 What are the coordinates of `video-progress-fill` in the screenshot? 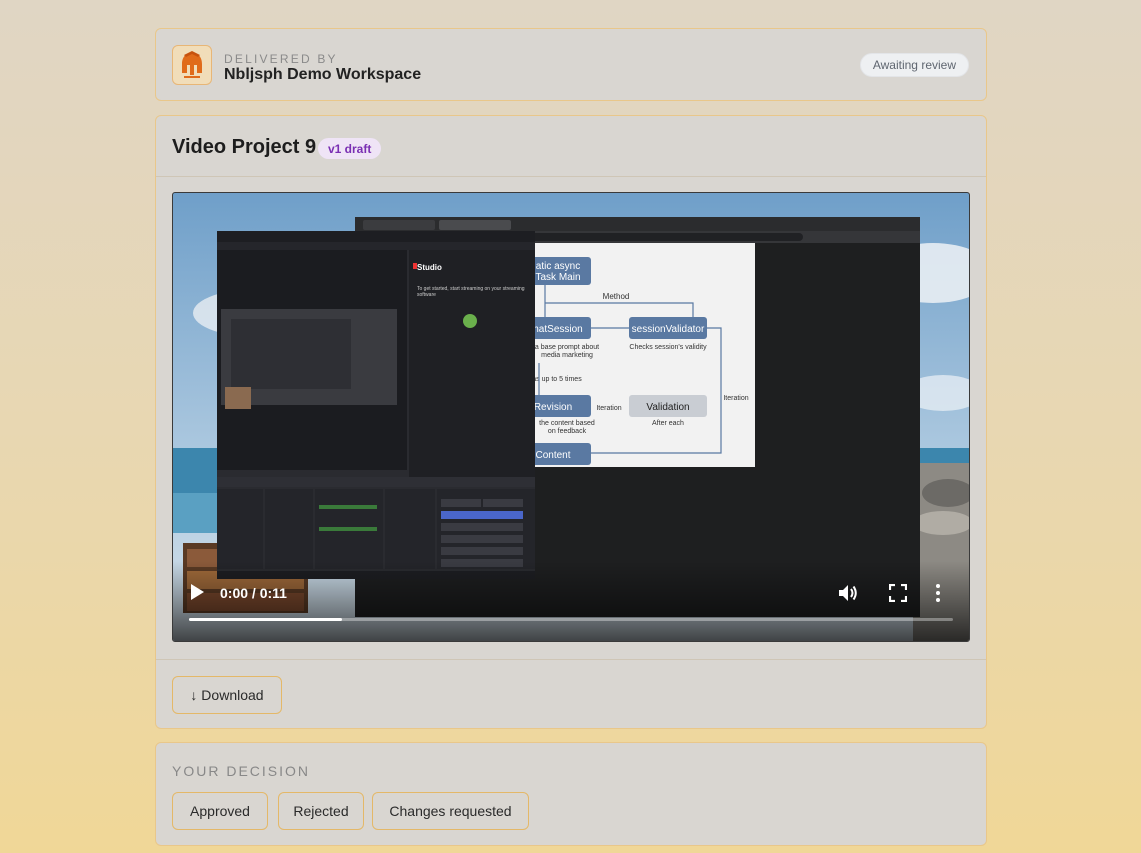 It's located at (265, 619).